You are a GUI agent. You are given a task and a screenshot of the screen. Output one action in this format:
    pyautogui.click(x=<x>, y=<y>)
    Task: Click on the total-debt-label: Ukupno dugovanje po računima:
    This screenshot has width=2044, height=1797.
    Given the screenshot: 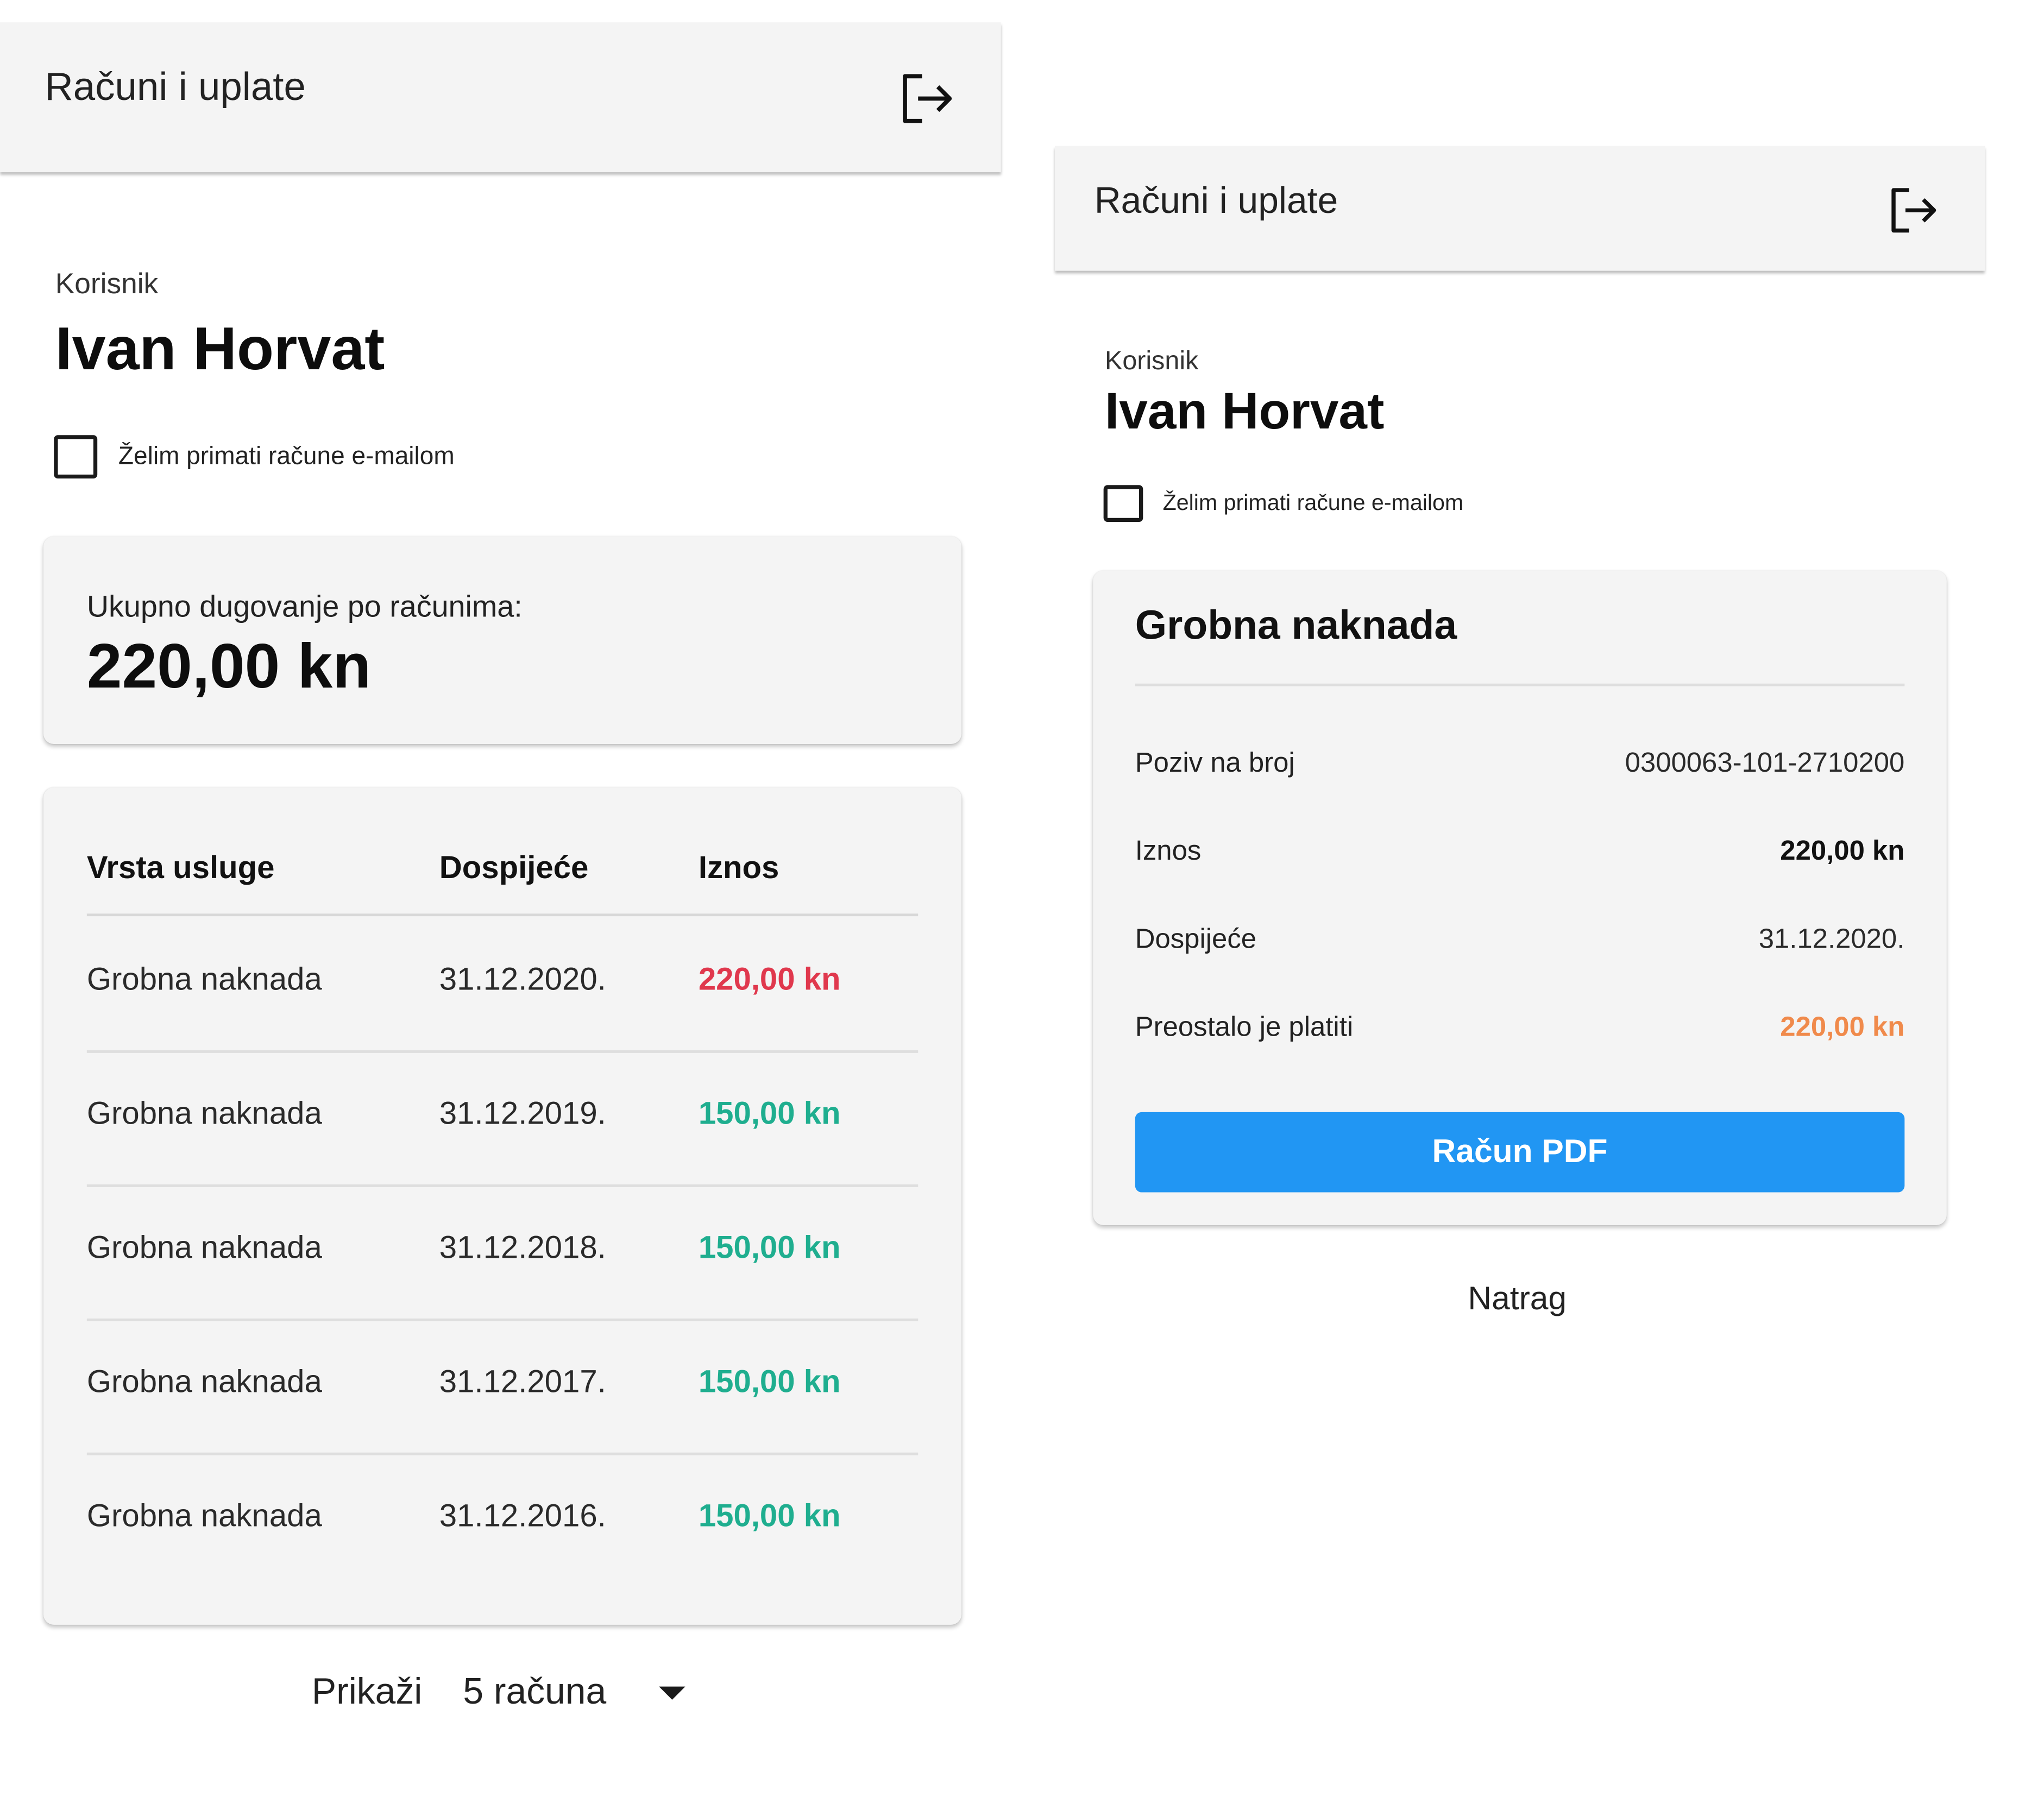 What is the action you would take?
    pyautogui.click(x=305, y=606)
    